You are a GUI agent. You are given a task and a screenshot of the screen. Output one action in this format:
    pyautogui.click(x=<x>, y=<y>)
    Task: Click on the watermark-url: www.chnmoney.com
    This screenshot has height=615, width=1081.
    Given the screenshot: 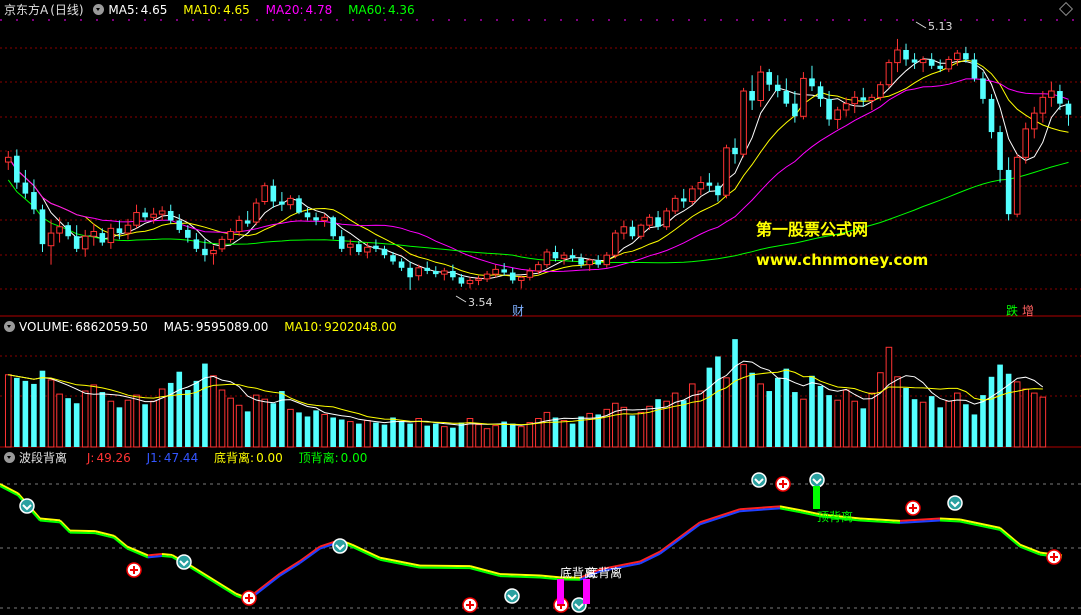 What is the action you would take?
    pyautogui.click(x=842, y=260)
    